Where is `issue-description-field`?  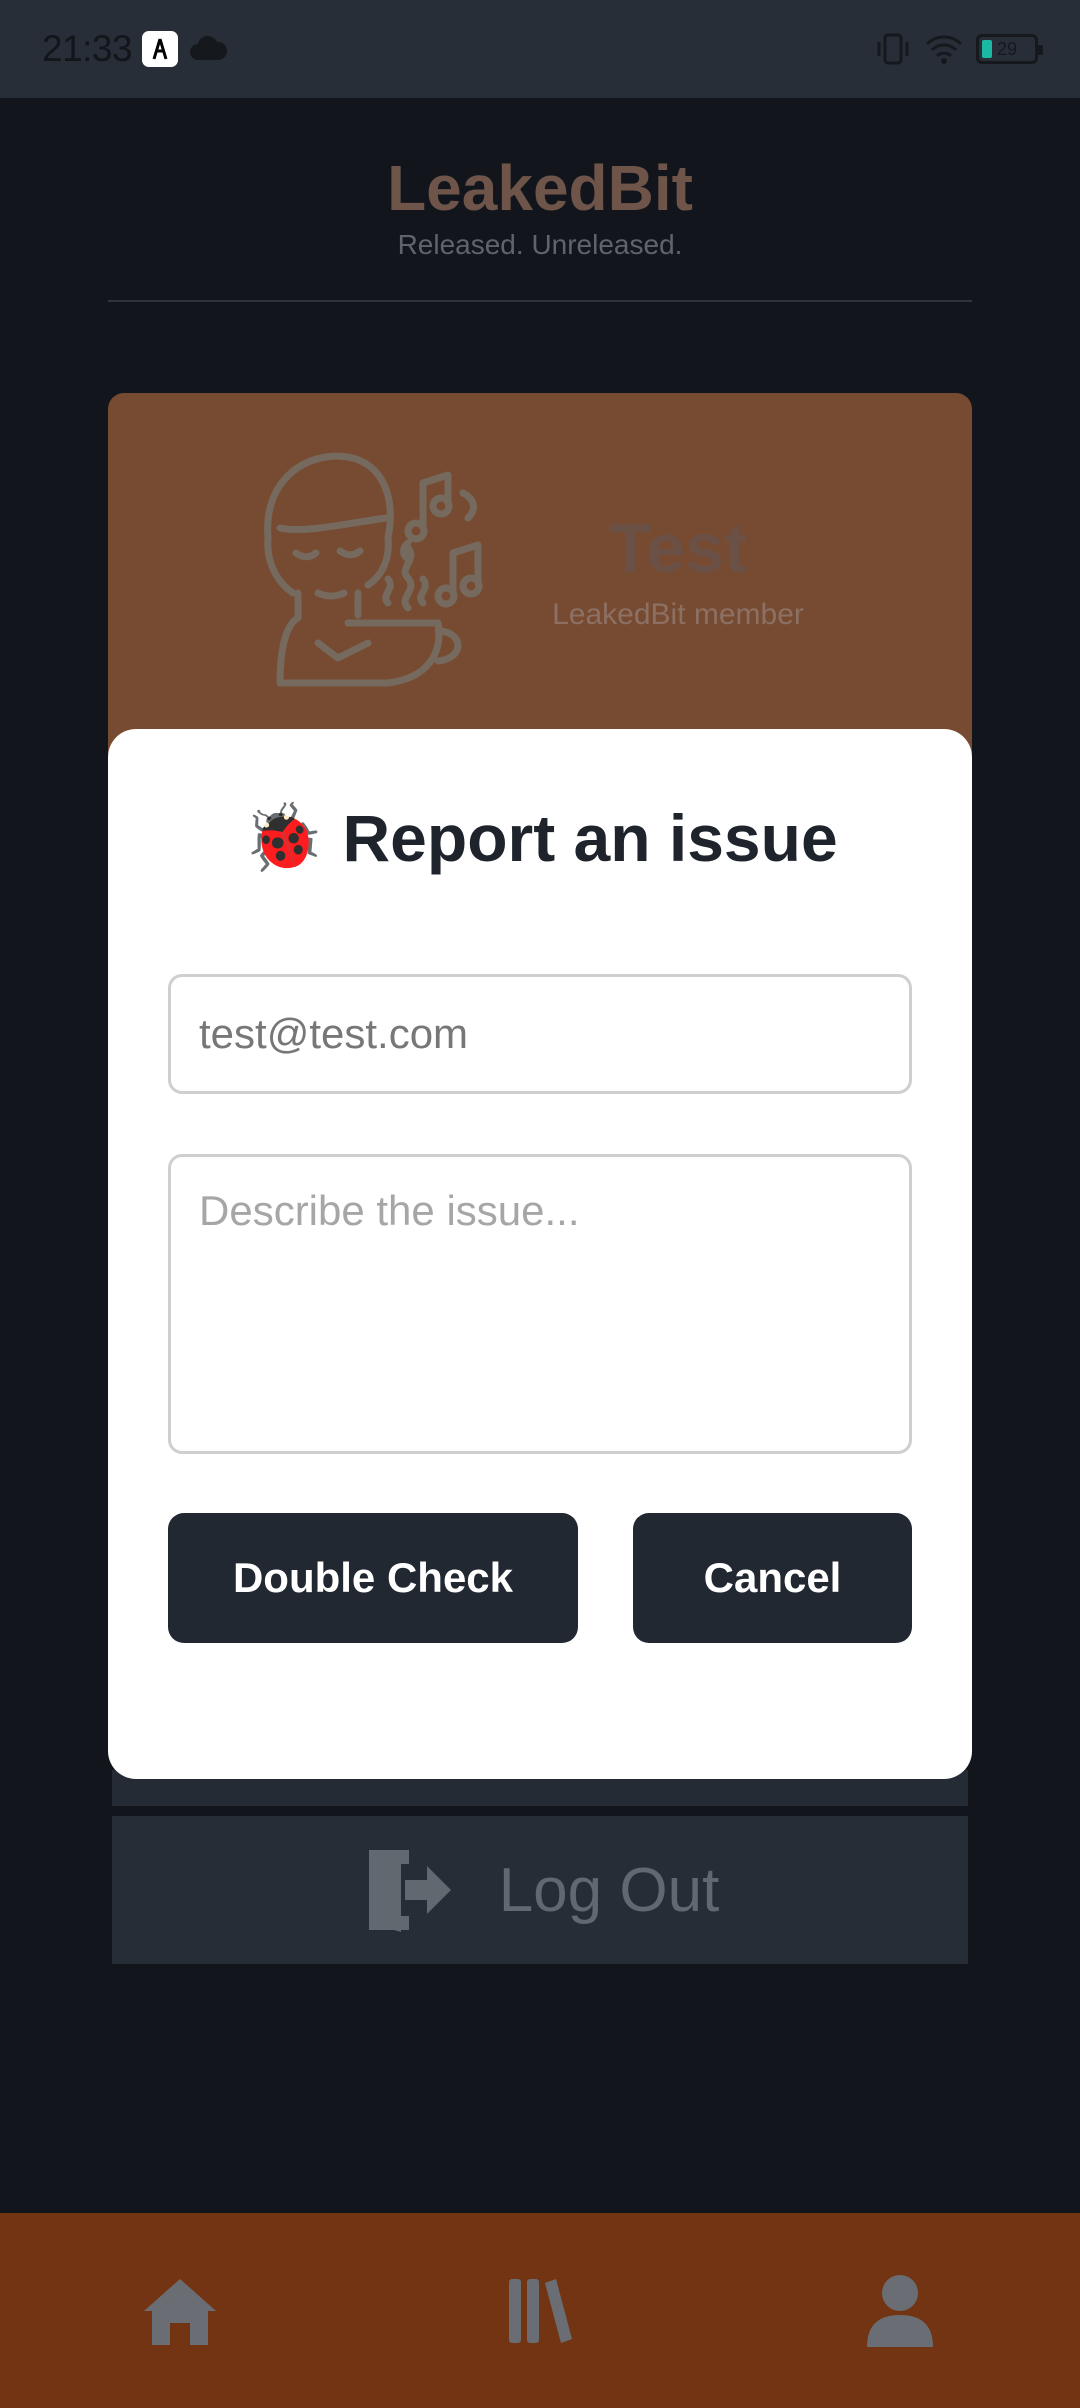
issue-description-field is located at coordinates (540, 1304).